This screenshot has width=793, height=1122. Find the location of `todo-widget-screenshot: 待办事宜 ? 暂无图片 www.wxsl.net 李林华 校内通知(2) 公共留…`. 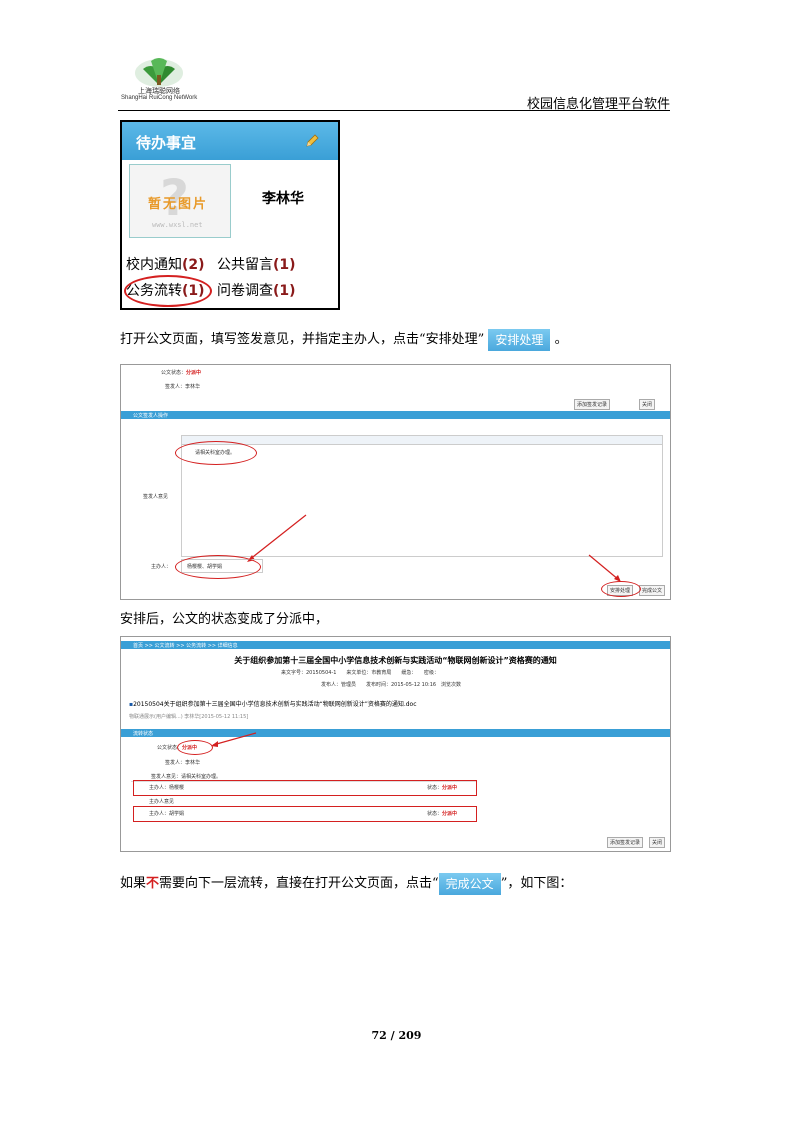

todo-widget-screenshot: 待办事宜 ? 暂无图片 www.wxsl.net 李林华 校内通知(2) 公共留… is located at coordinates (230, 215).